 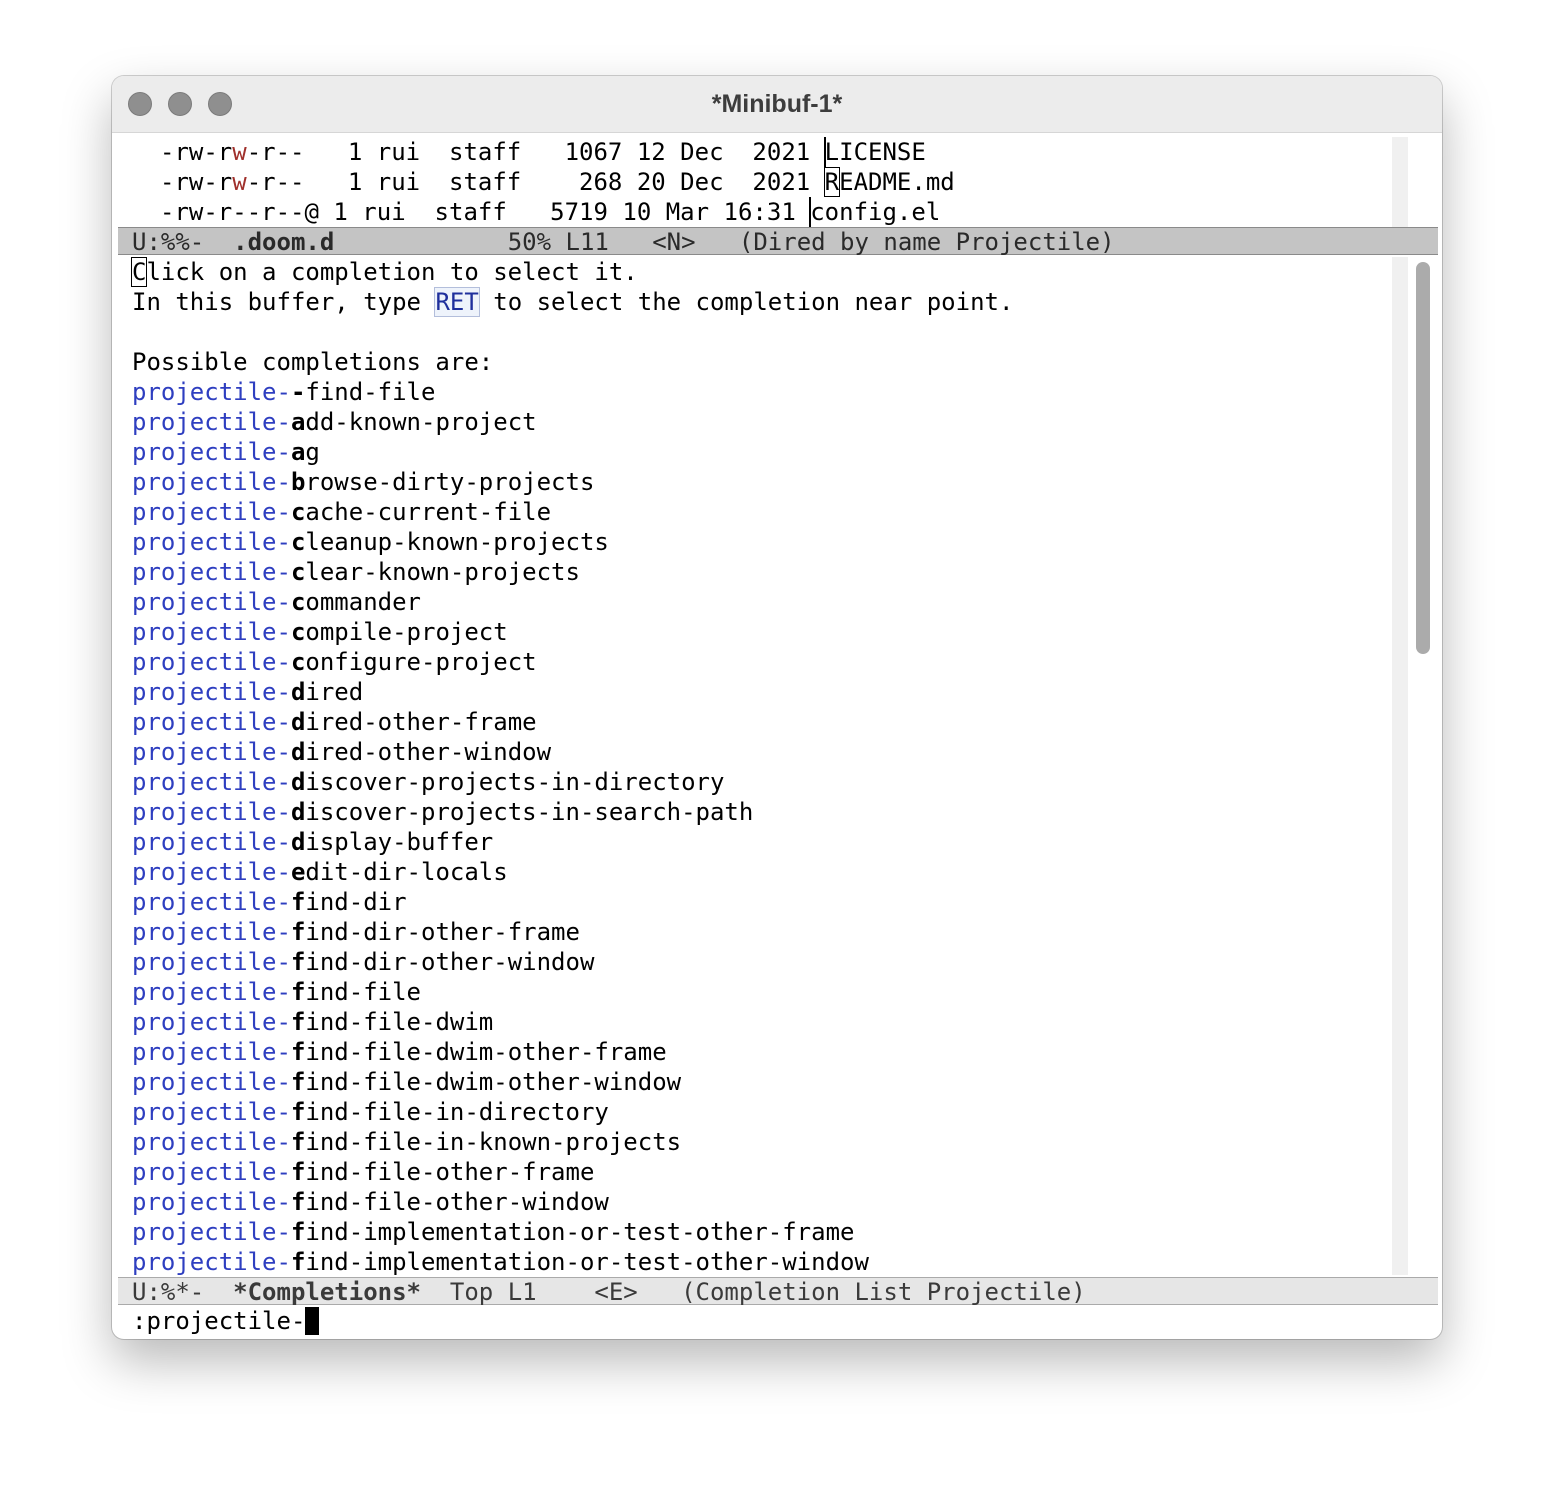 I want to click on dired-file-name: config.el, so click(x=875, y=212).